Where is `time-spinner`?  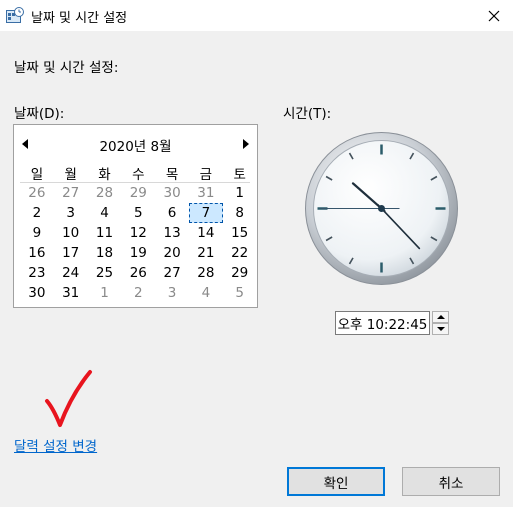 time-spinner is located at coordinates (440, 323).